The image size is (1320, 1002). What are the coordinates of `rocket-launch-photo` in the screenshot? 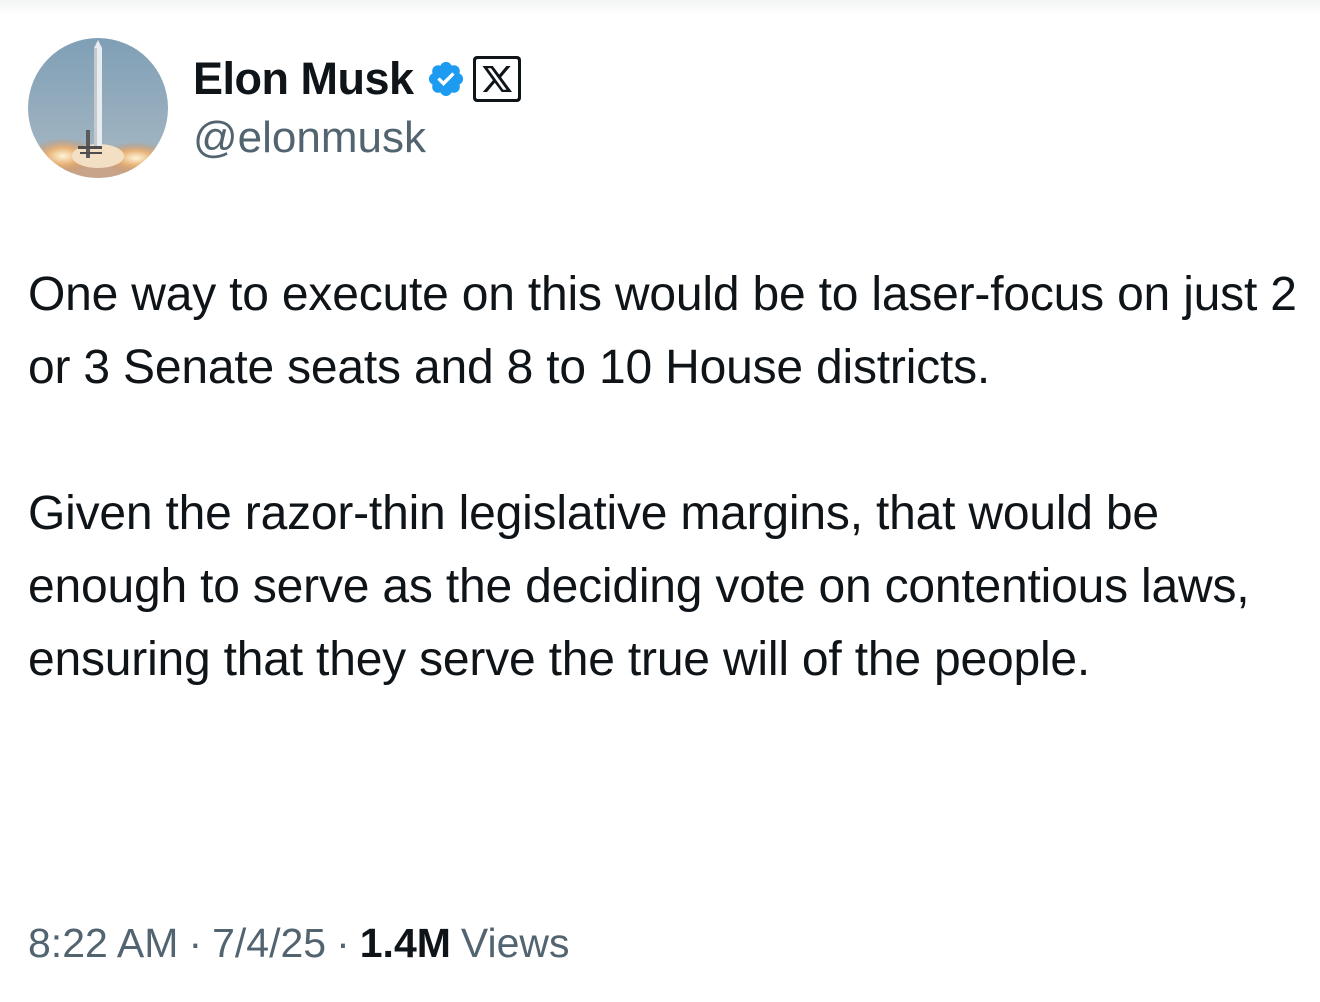 It's located at (98, 108).